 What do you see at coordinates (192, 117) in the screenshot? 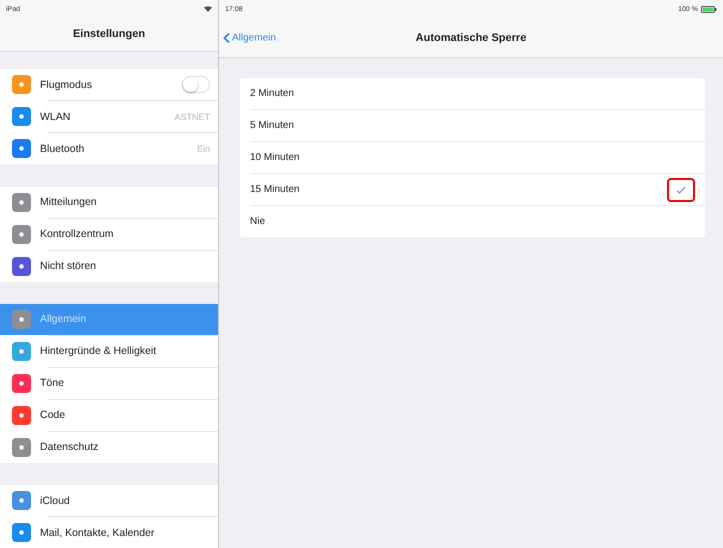
I see `setting-value: ASTNET` at bounding box center [192, 117].